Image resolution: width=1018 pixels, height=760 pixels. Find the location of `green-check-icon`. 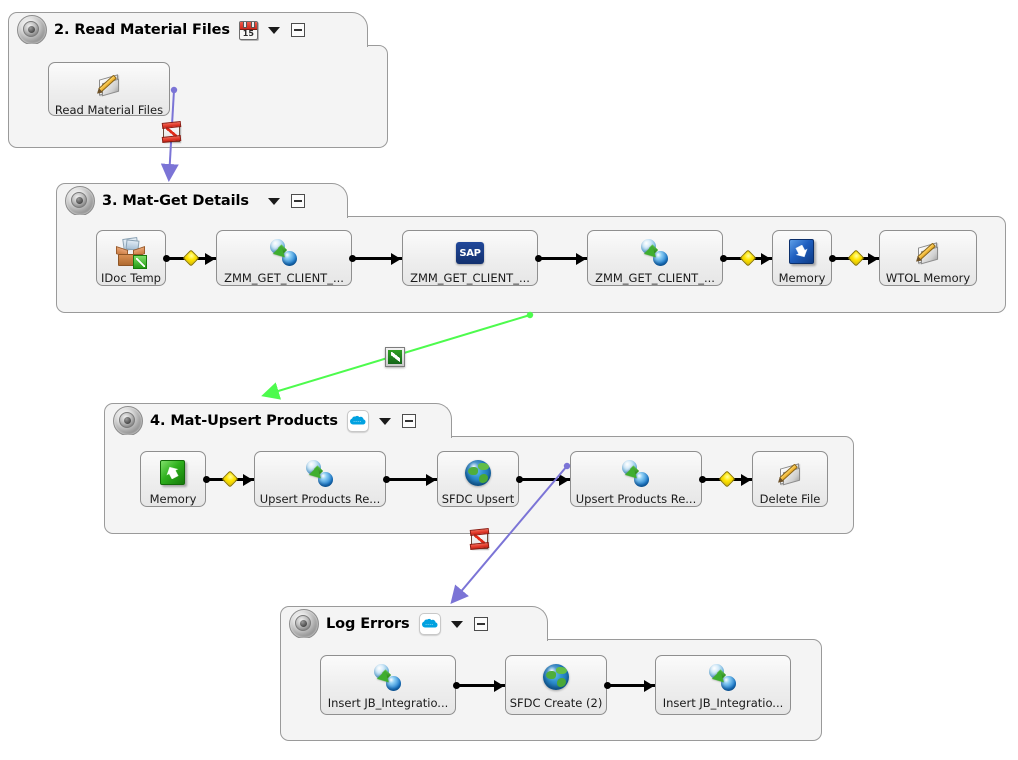

green-check-icon is located at coordinates (395, 357).